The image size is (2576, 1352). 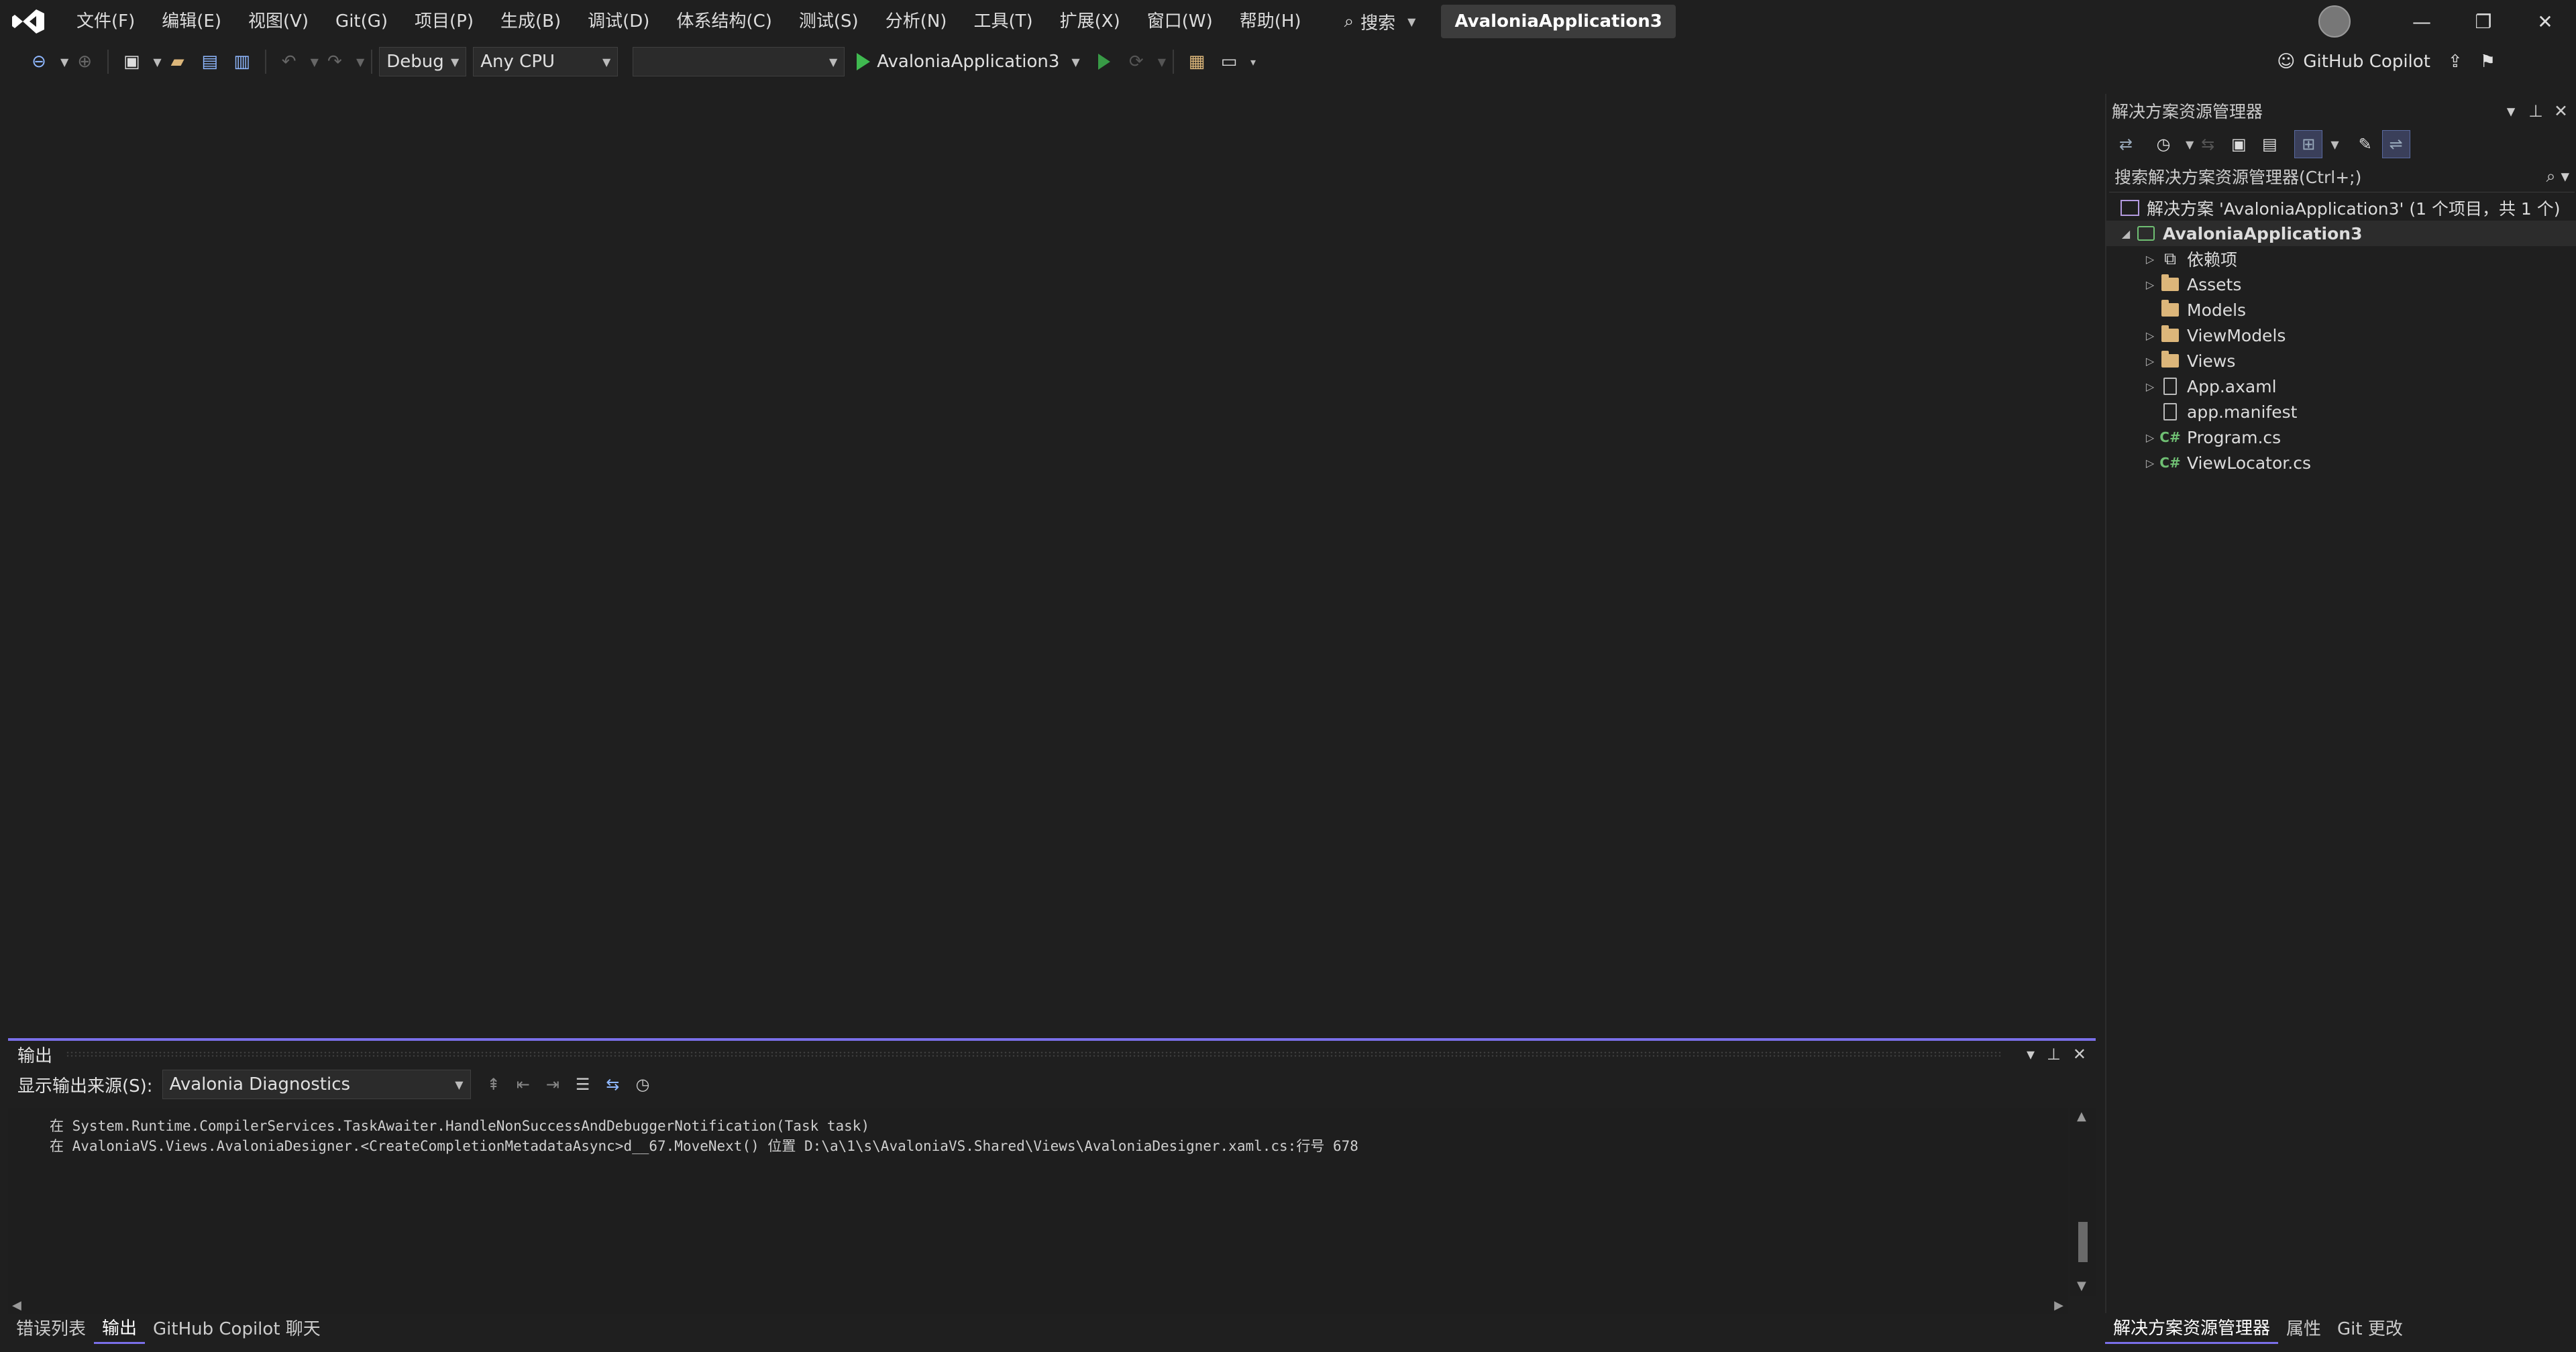 I want to click on share-icon: ⇪, so click(x=2455, y=62).